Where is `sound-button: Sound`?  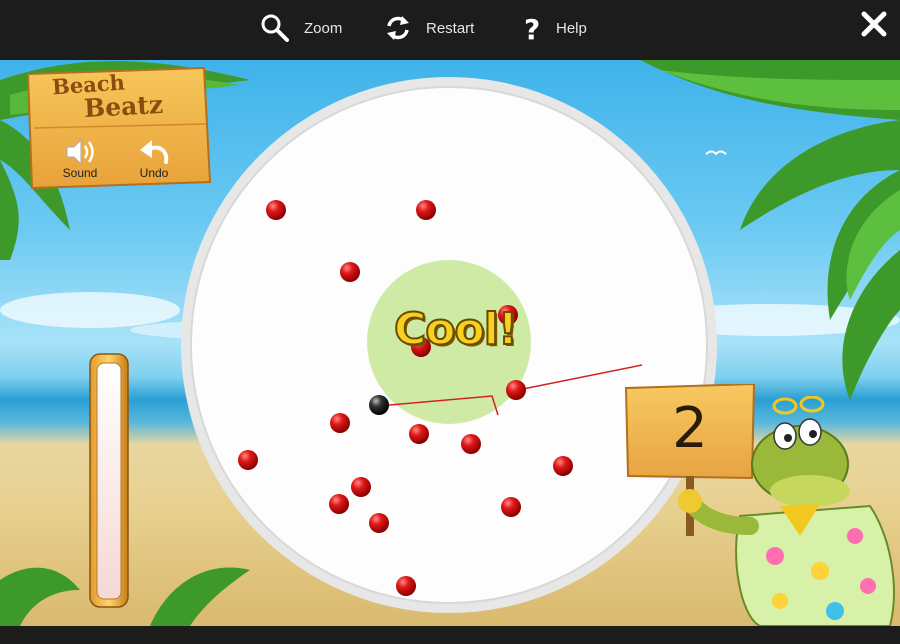
sound-button: Sound is located at coordinates (80, 161).